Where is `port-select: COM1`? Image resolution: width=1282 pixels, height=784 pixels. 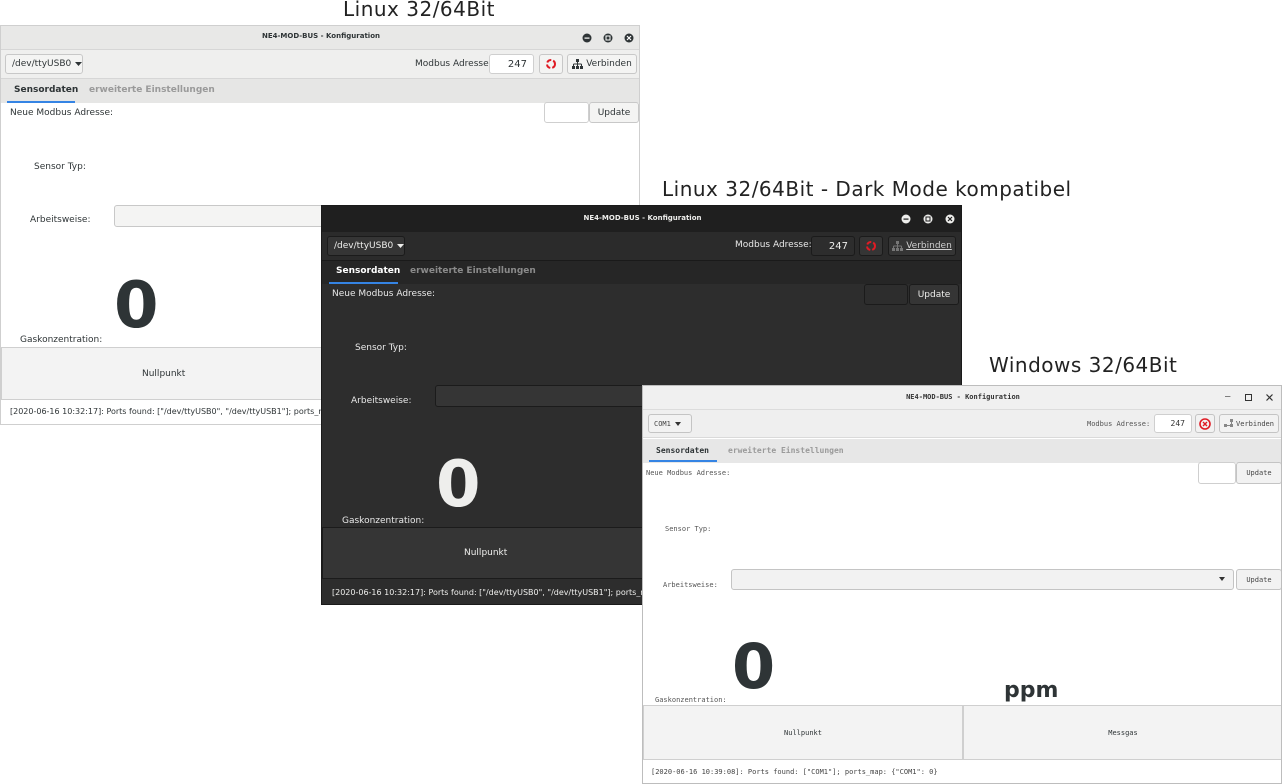 port-select: COM1 is located at coordinates (670, 423).